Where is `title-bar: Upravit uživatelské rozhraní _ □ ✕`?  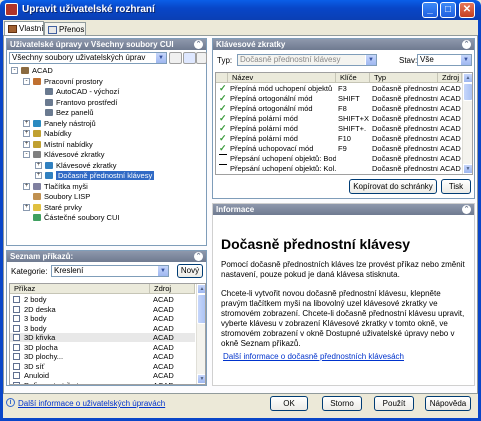 title-bar: Upravit uživatelské rozhraní _ □ ✕ is located at coordinates (240, 10).